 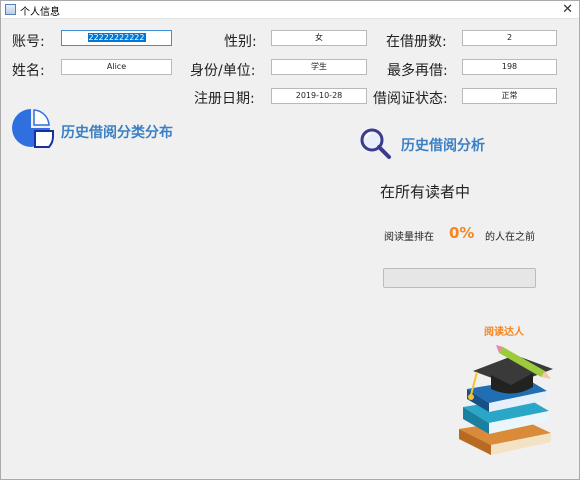 I want to click on max-borrow-field: 198, so click(x=509, y=67).